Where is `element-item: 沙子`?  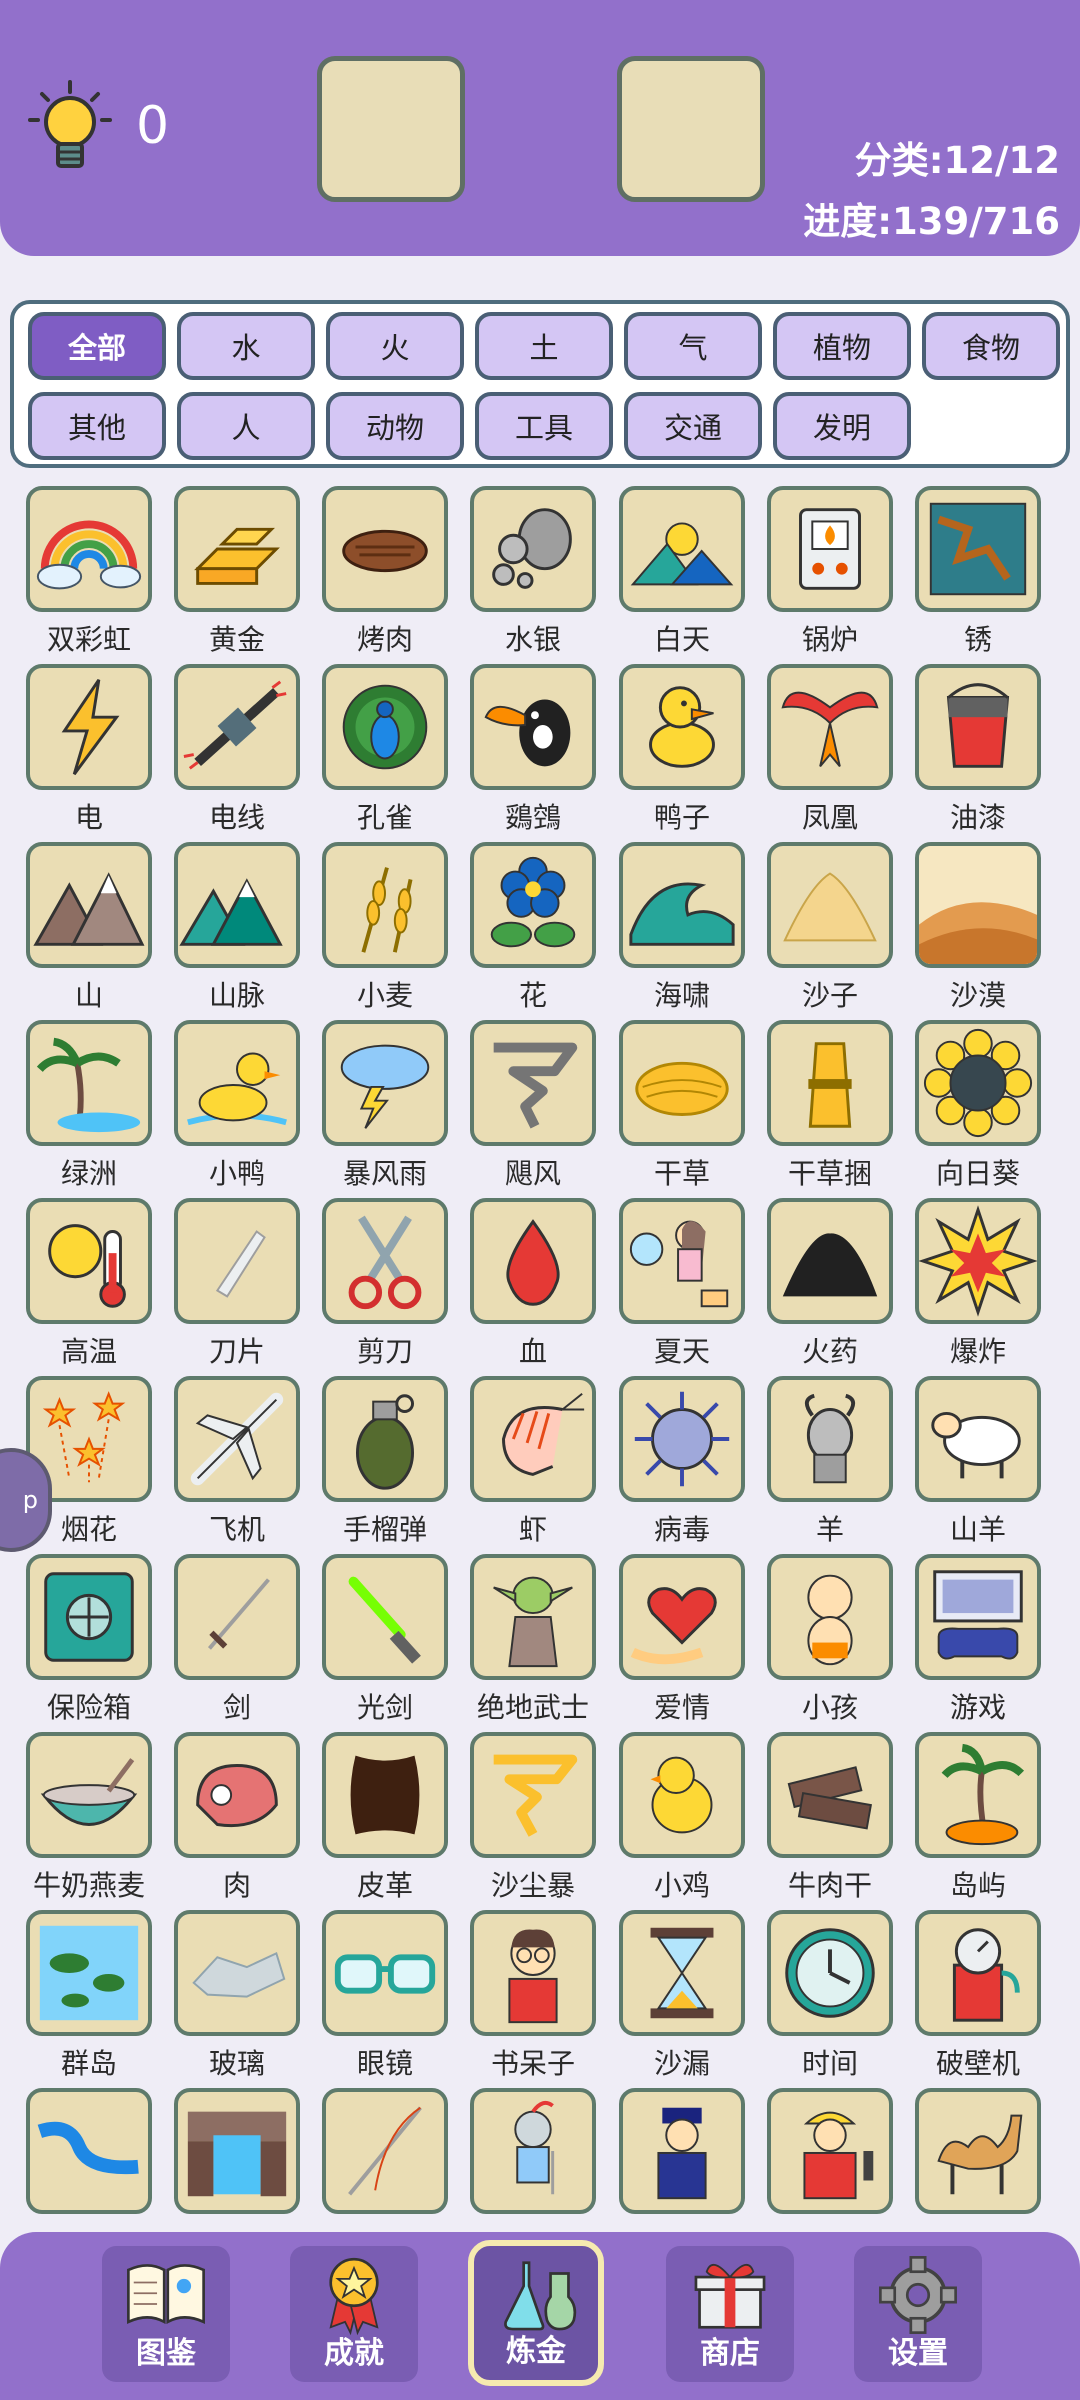 element-item: 沙子 is located at coordinates (830, 931).